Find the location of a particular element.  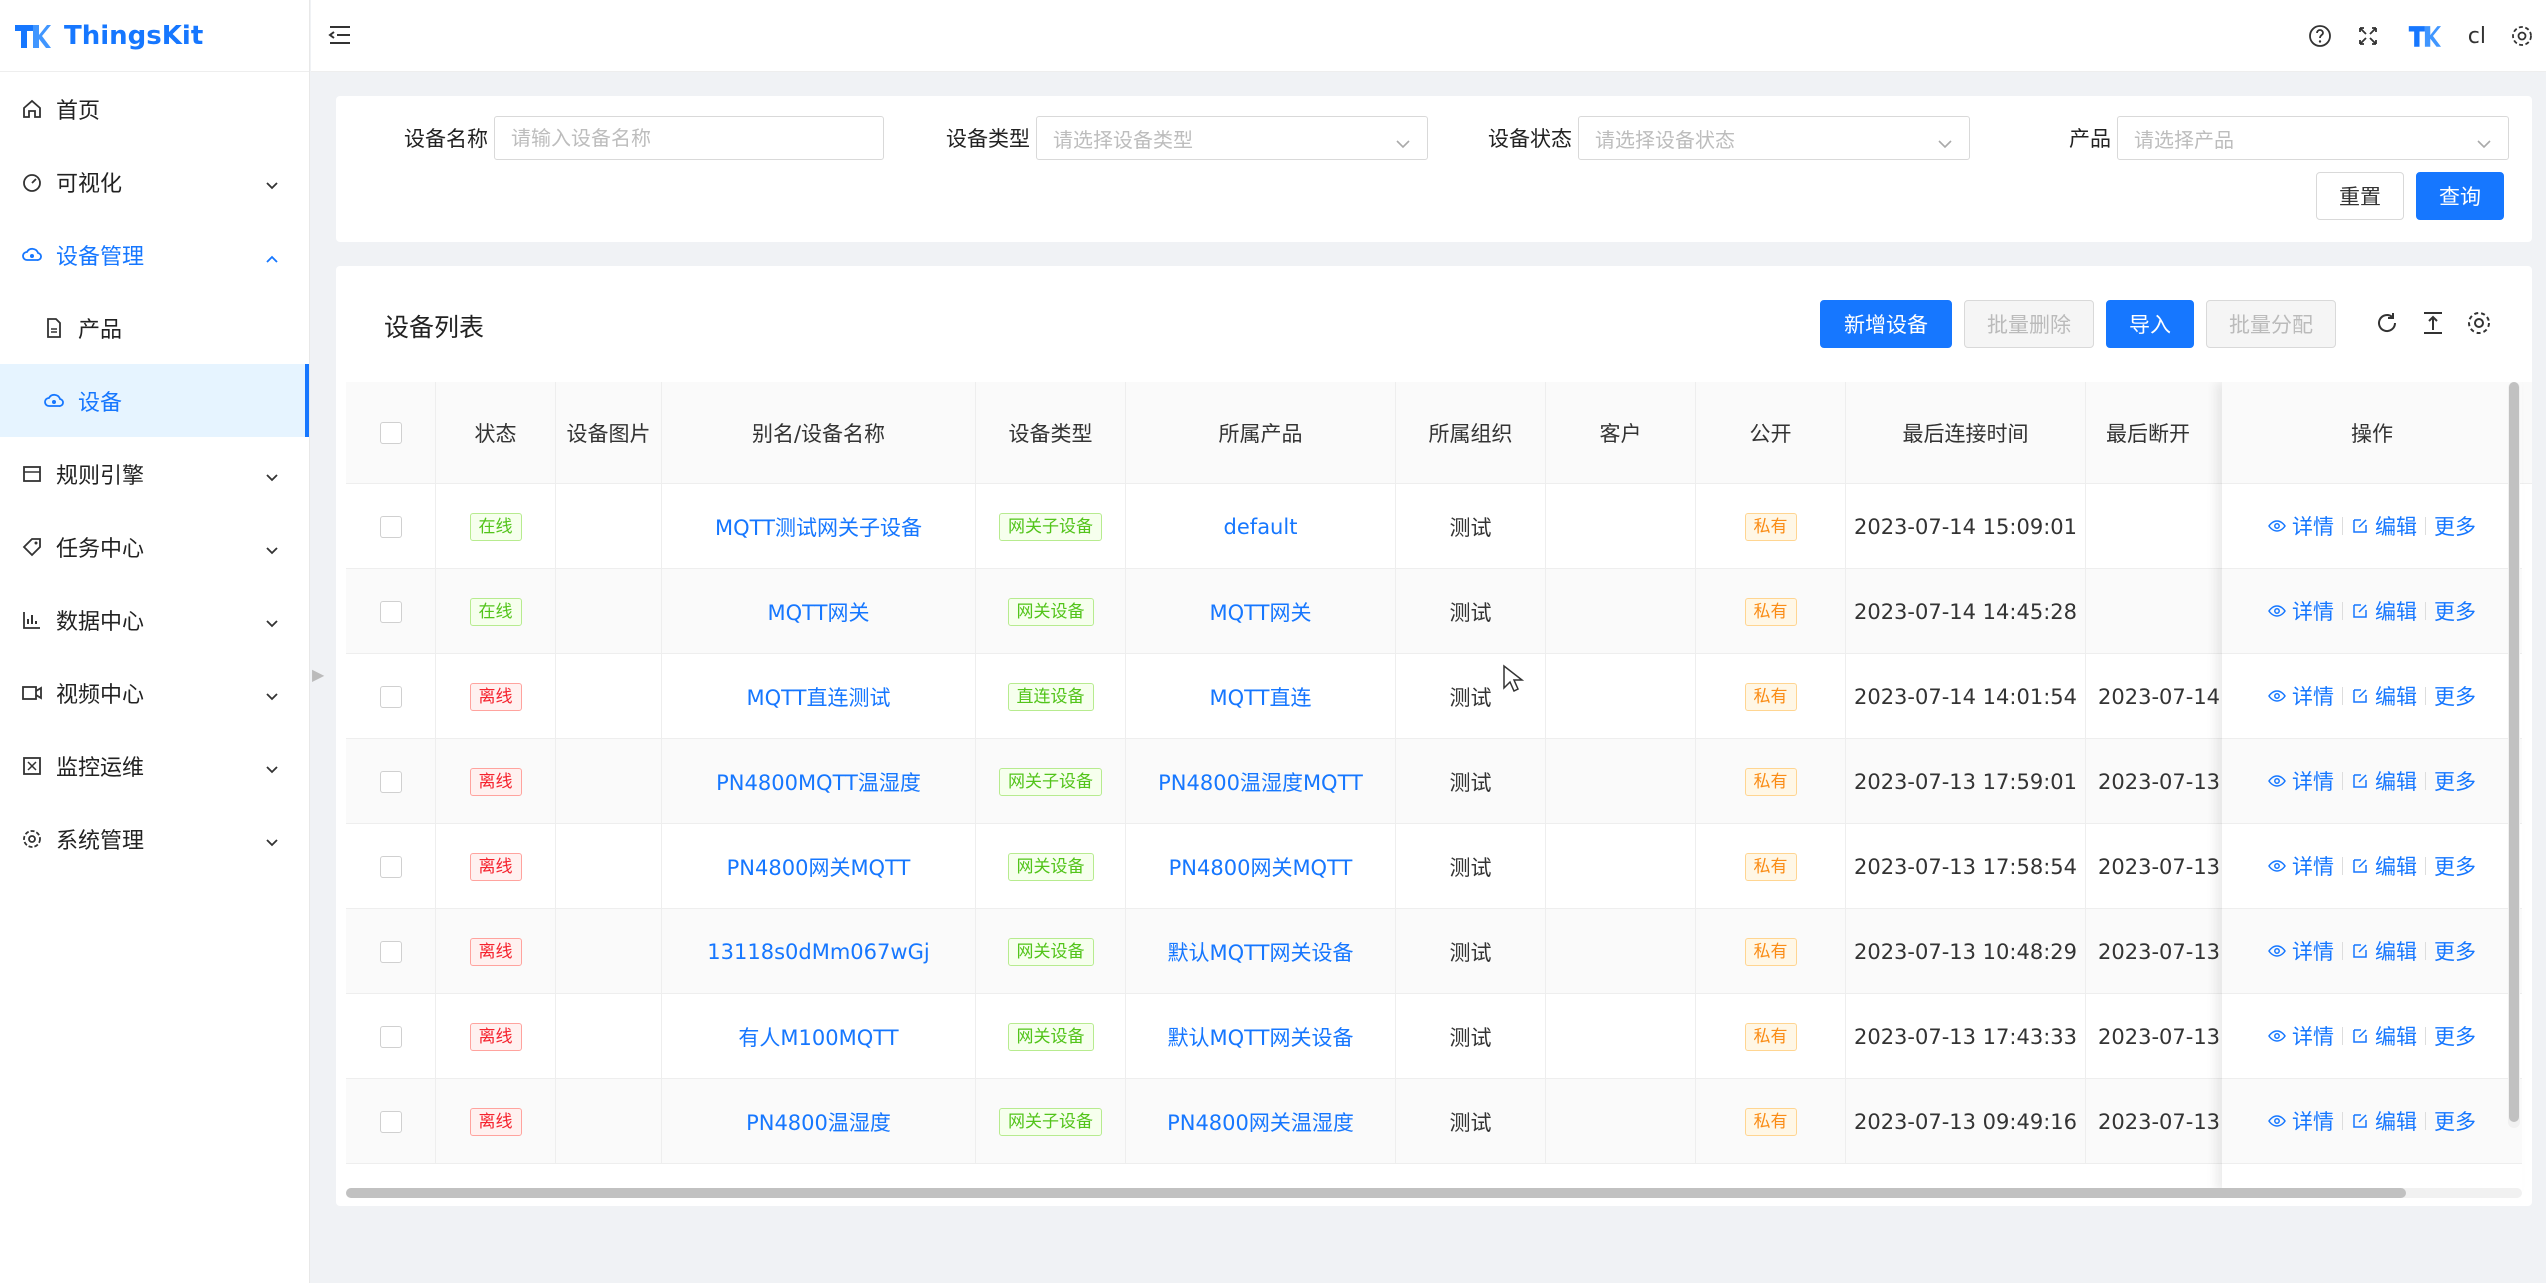

product-link: MQTT网关 is located at coordinates (1261, 612).